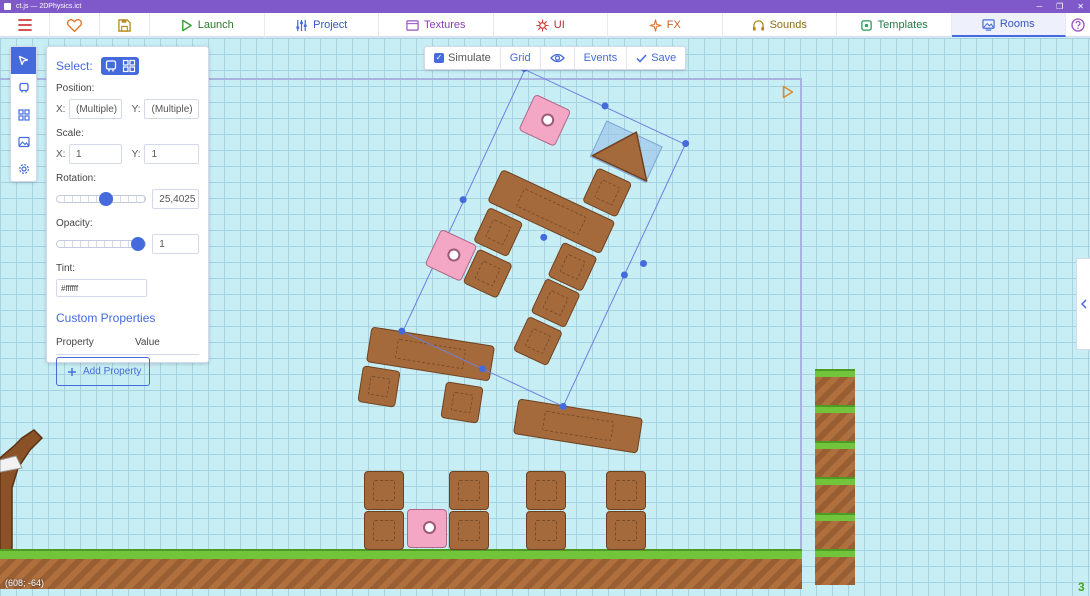 The height and width of the screenshot is (596, 1090). Describe the element at coordinates (641, 58) in the screenshot. I see `check-icon` at that location.